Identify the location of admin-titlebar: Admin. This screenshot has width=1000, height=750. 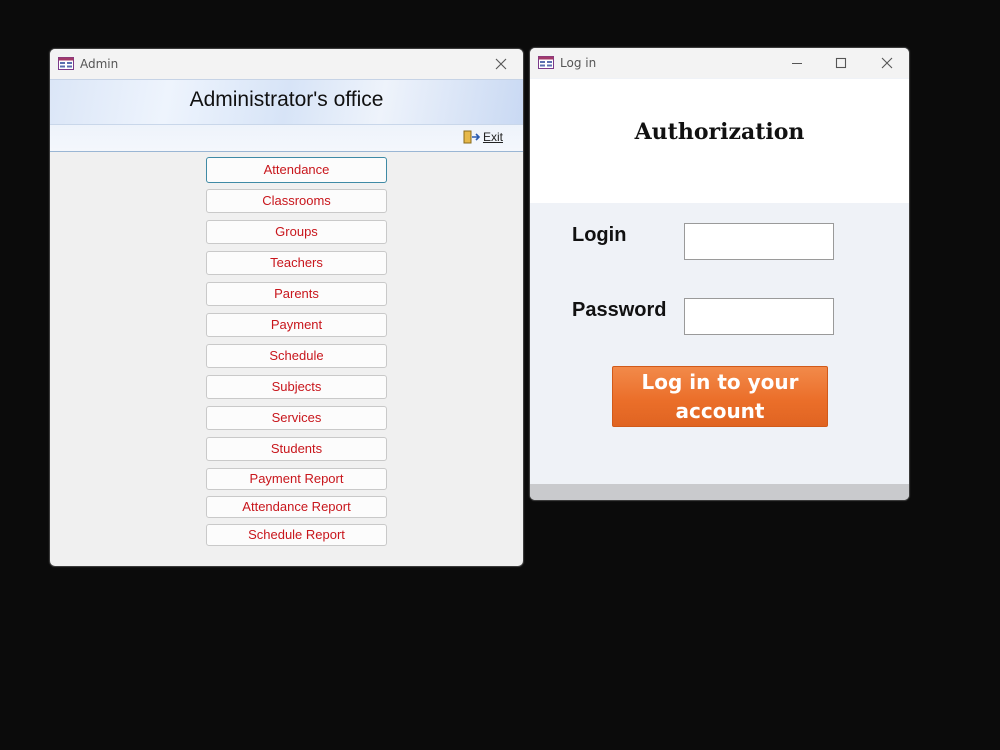
(286, 64).